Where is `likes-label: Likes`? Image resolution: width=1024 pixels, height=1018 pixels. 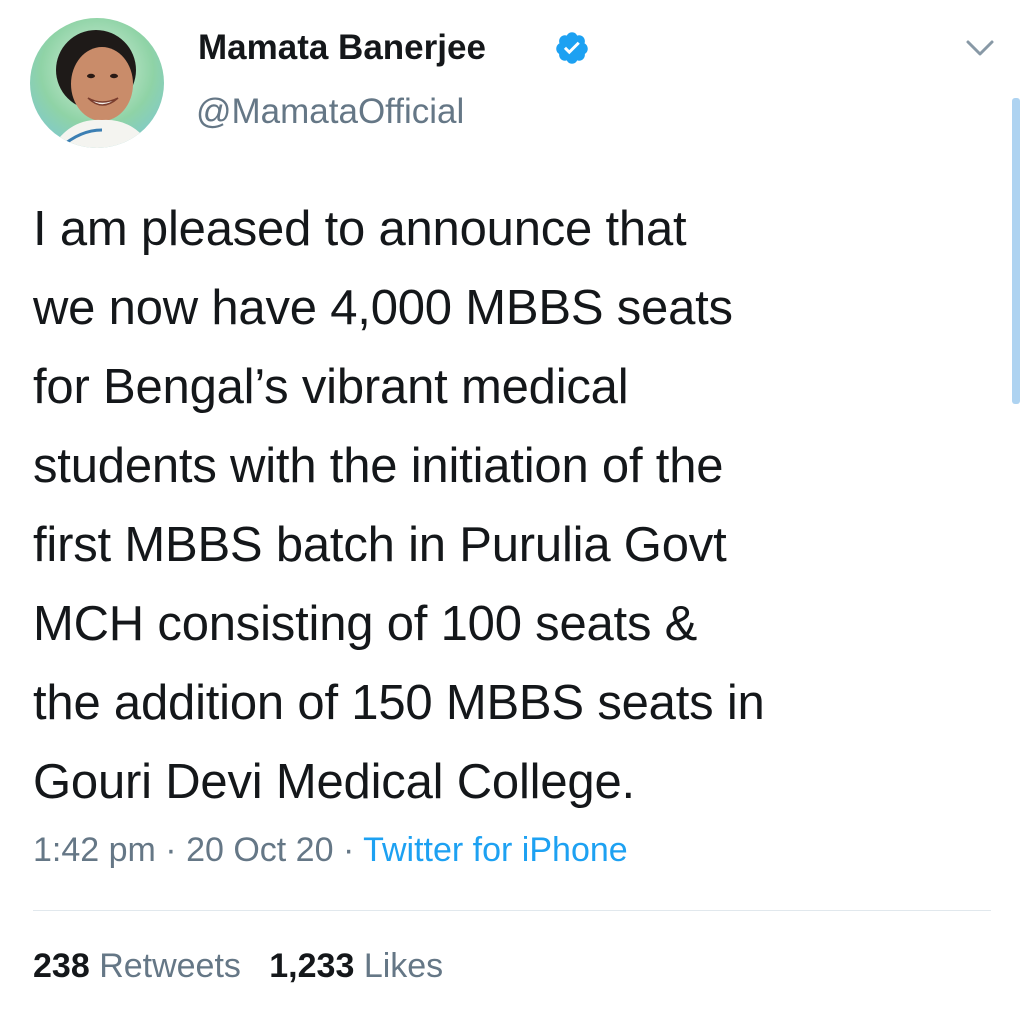 likes-label: Likes is located at coordinates (403, 966).